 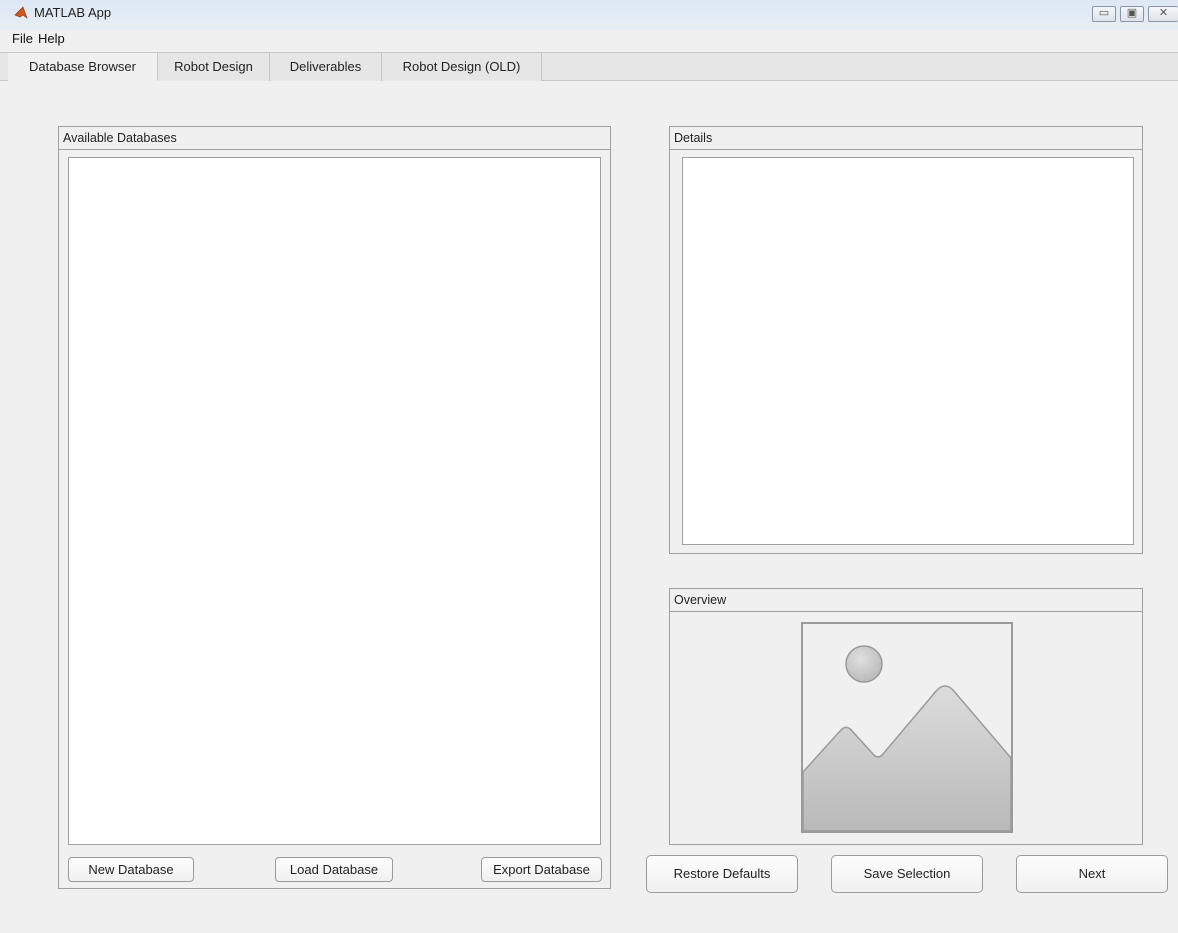 I want to click on tab-deliverables: Deliverables, so click(x=326, y=66).